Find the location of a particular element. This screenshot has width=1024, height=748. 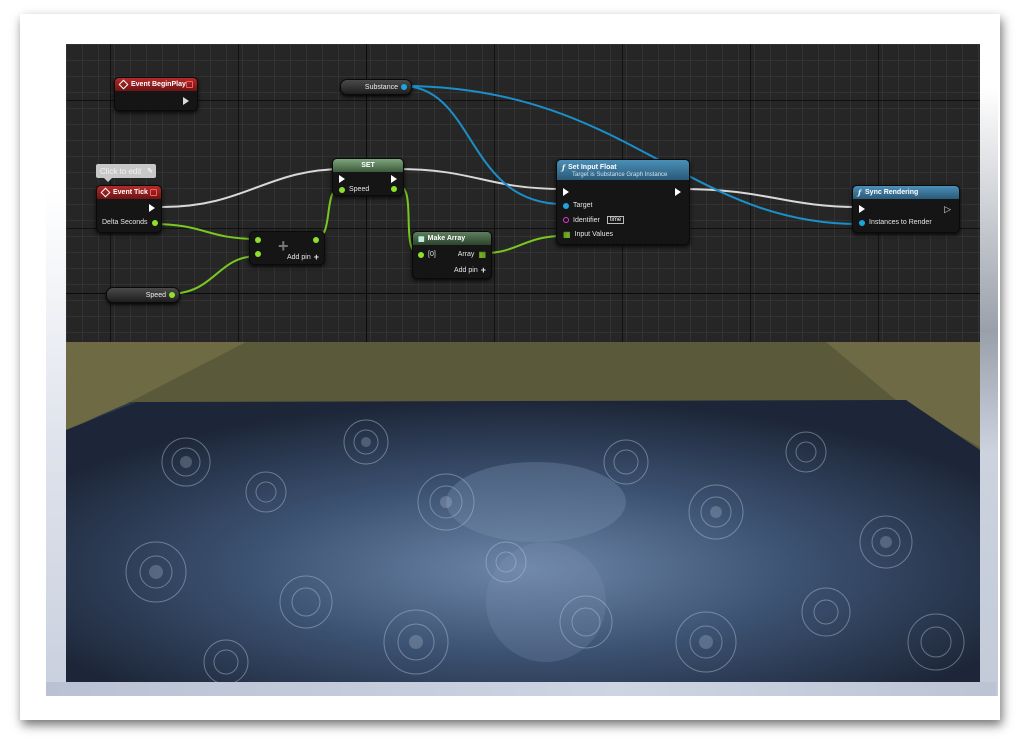

pin-label-array: Array is located at coordinates (466, 254).